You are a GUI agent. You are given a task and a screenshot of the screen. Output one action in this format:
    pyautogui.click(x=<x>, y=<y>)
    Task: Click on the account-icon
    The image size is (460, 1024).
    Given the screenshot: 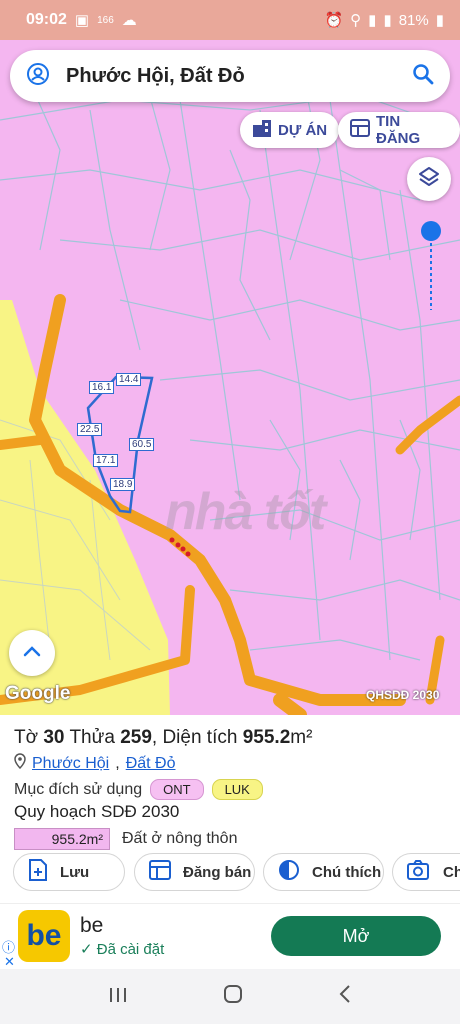 What is the action you would take?
    pyautogui.click(x=38, y=76)
    